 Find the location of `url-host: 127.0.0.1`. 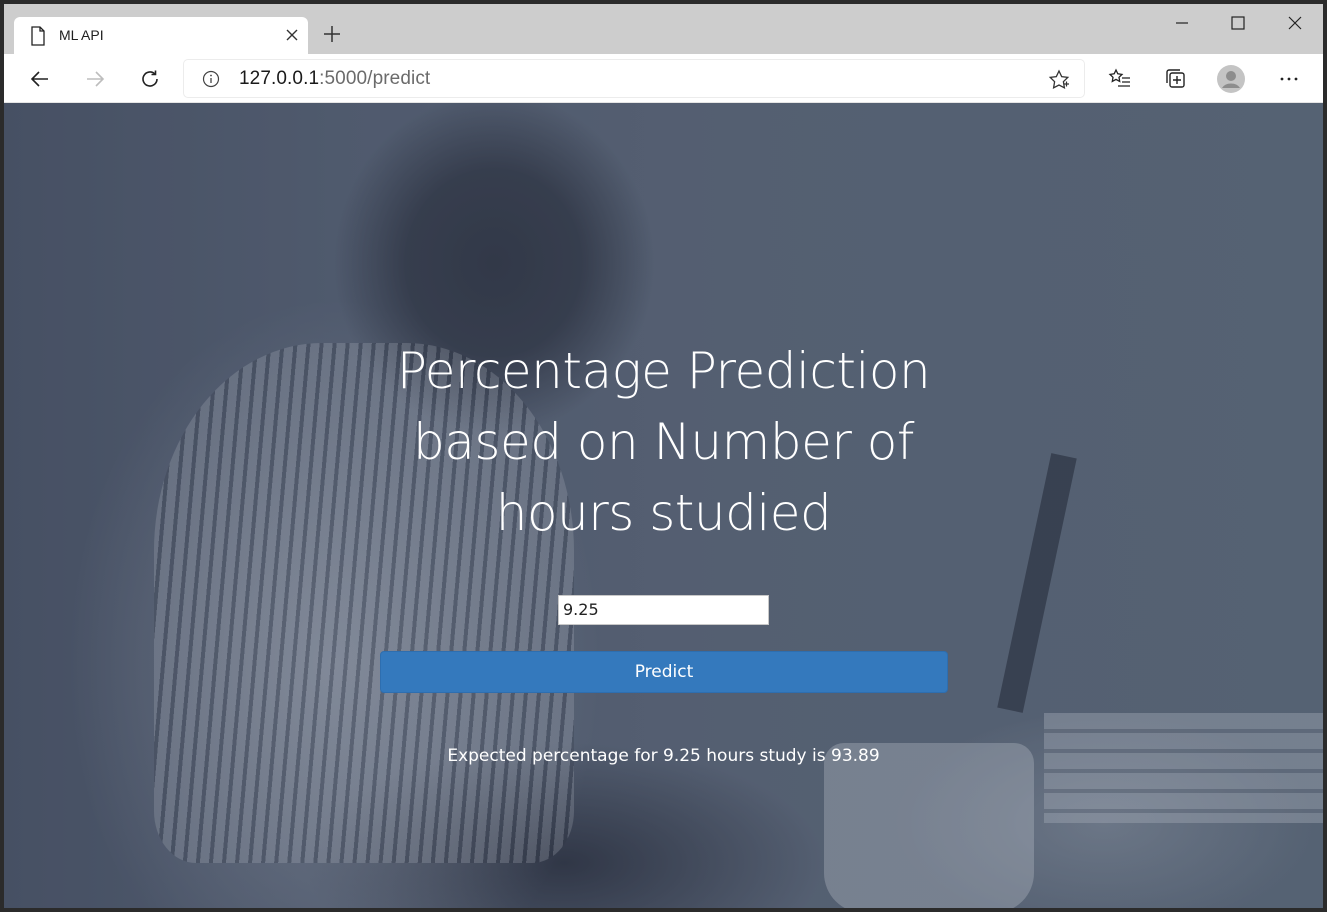

url-host: 127.0.0.1 is located at coordinates (279, 78).